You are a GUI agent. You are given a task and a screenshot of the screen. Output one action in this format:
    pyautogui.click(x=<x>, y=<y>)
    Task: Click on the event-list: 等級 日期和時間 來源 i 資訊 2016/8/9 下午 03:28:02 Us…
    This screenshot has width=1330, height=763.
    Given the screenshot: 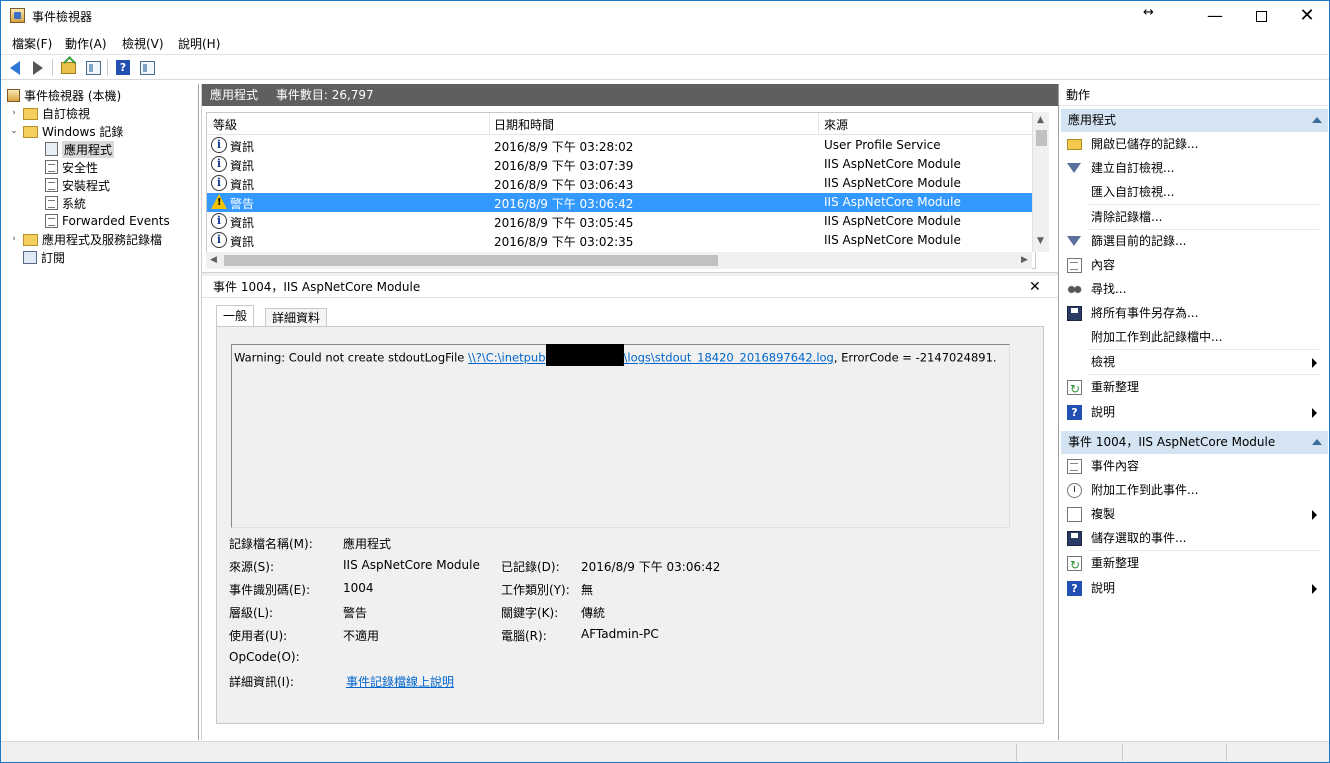 What is the action you would take?
    pyautogui.click(x=621, y=190)
    